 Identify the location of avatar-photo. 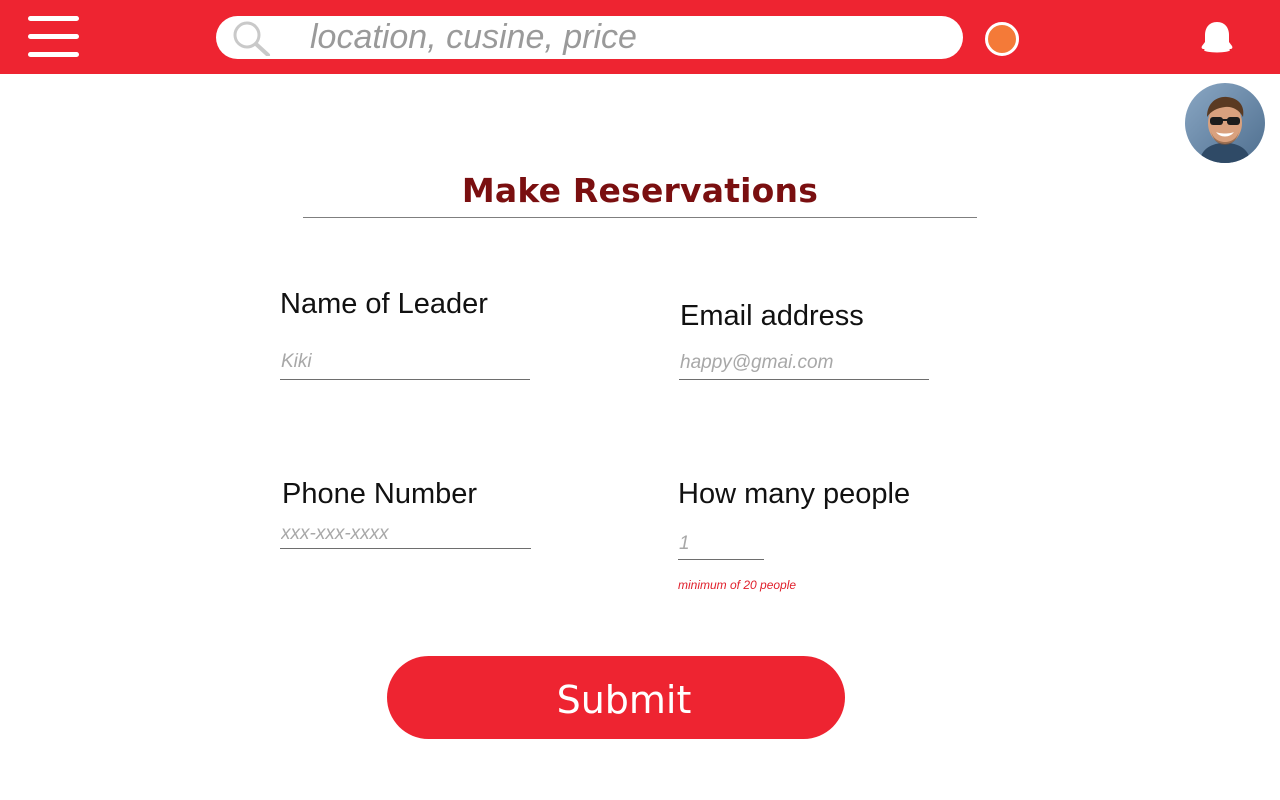
(1225, 123).